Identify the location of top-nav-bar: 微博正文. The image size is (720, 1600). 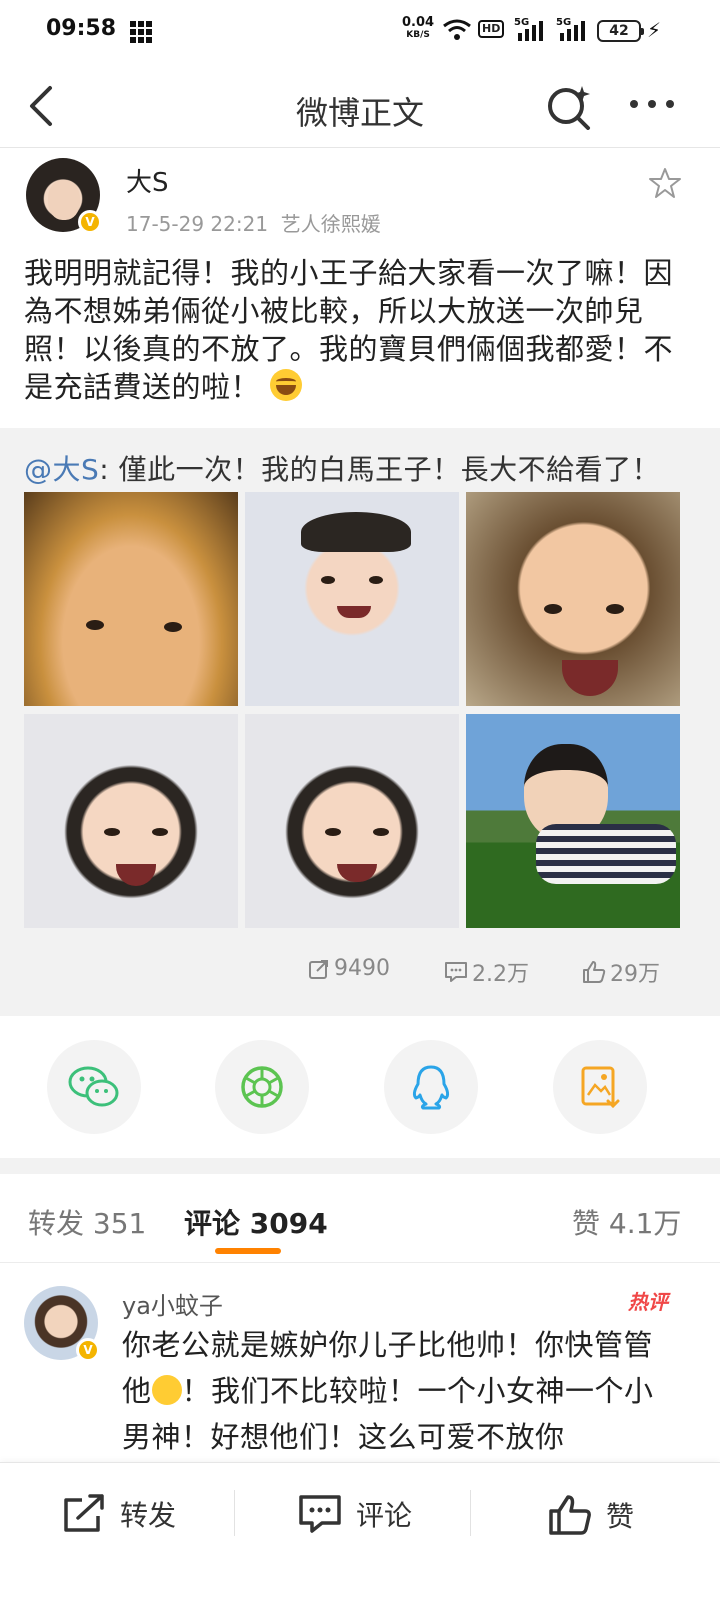
(360, 107).